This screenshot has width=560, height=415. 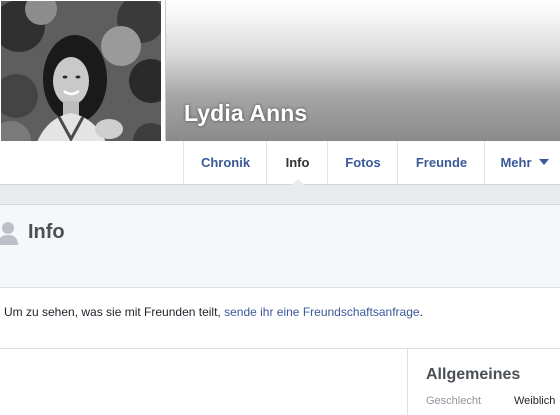 I want to click on message-text: Um zu sehen, was sie mit Freunden teilt,, so click(x=114, y=312).